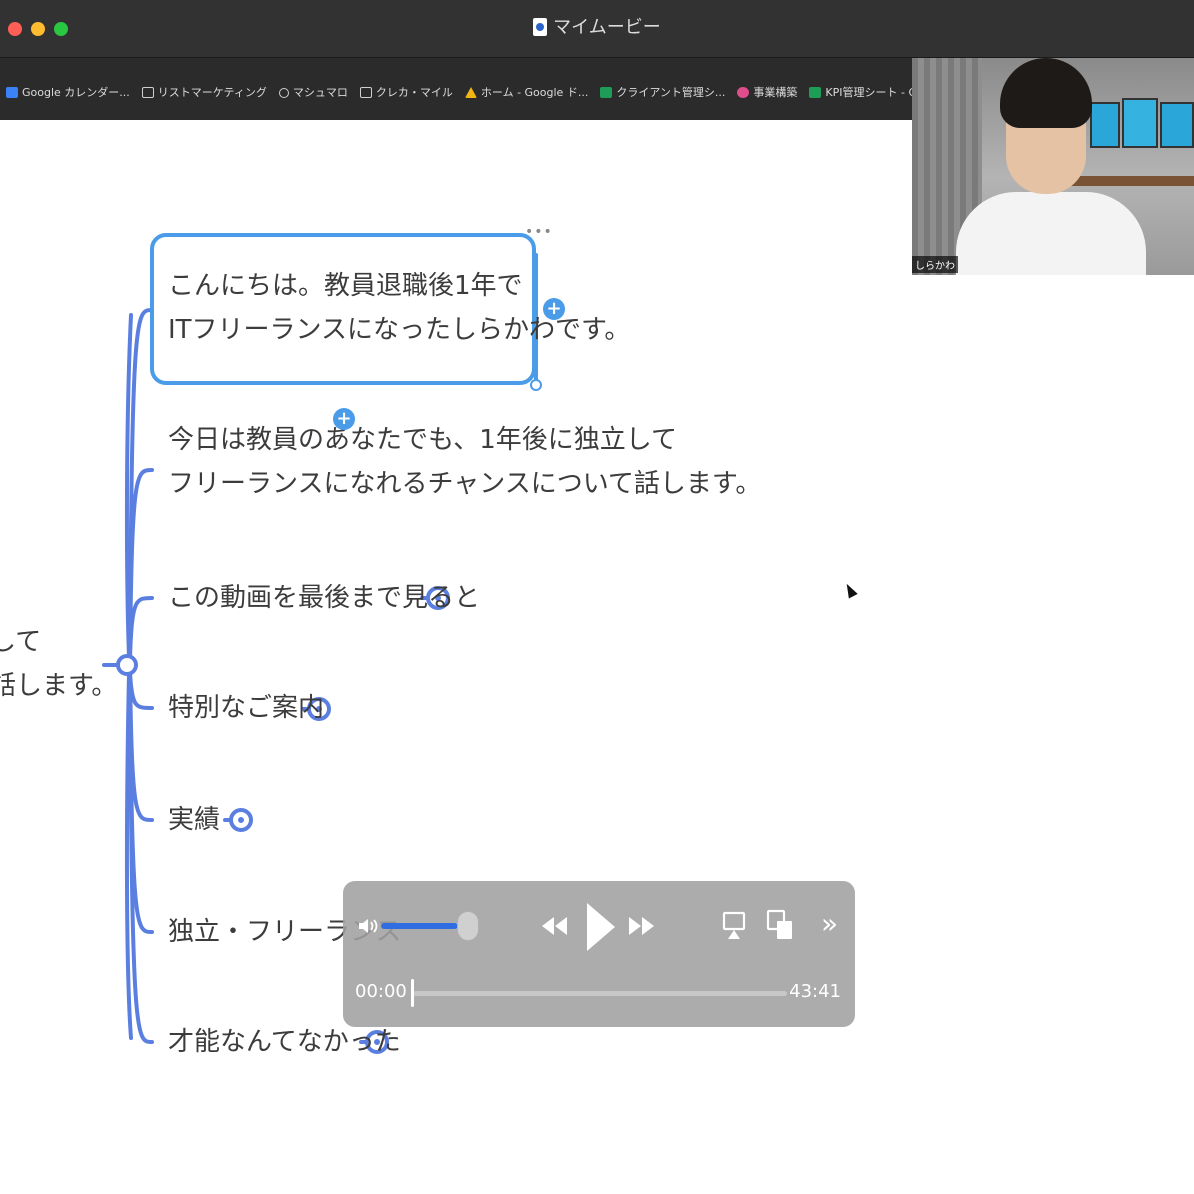  I want to click on mindmap-node-watch-to-end: この動画を最後まで見ると, so click(324, 598).